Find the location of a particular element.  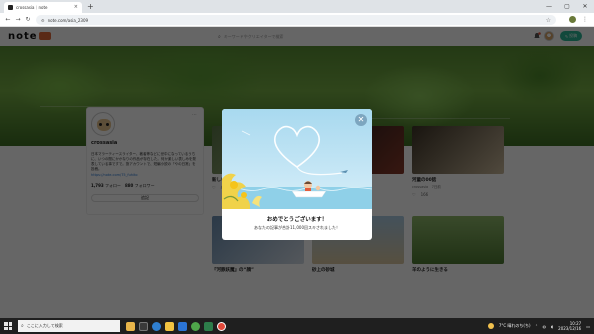

taskbar-search-placeholder: ここに入力して検索 is located at coordinates (44, 325).